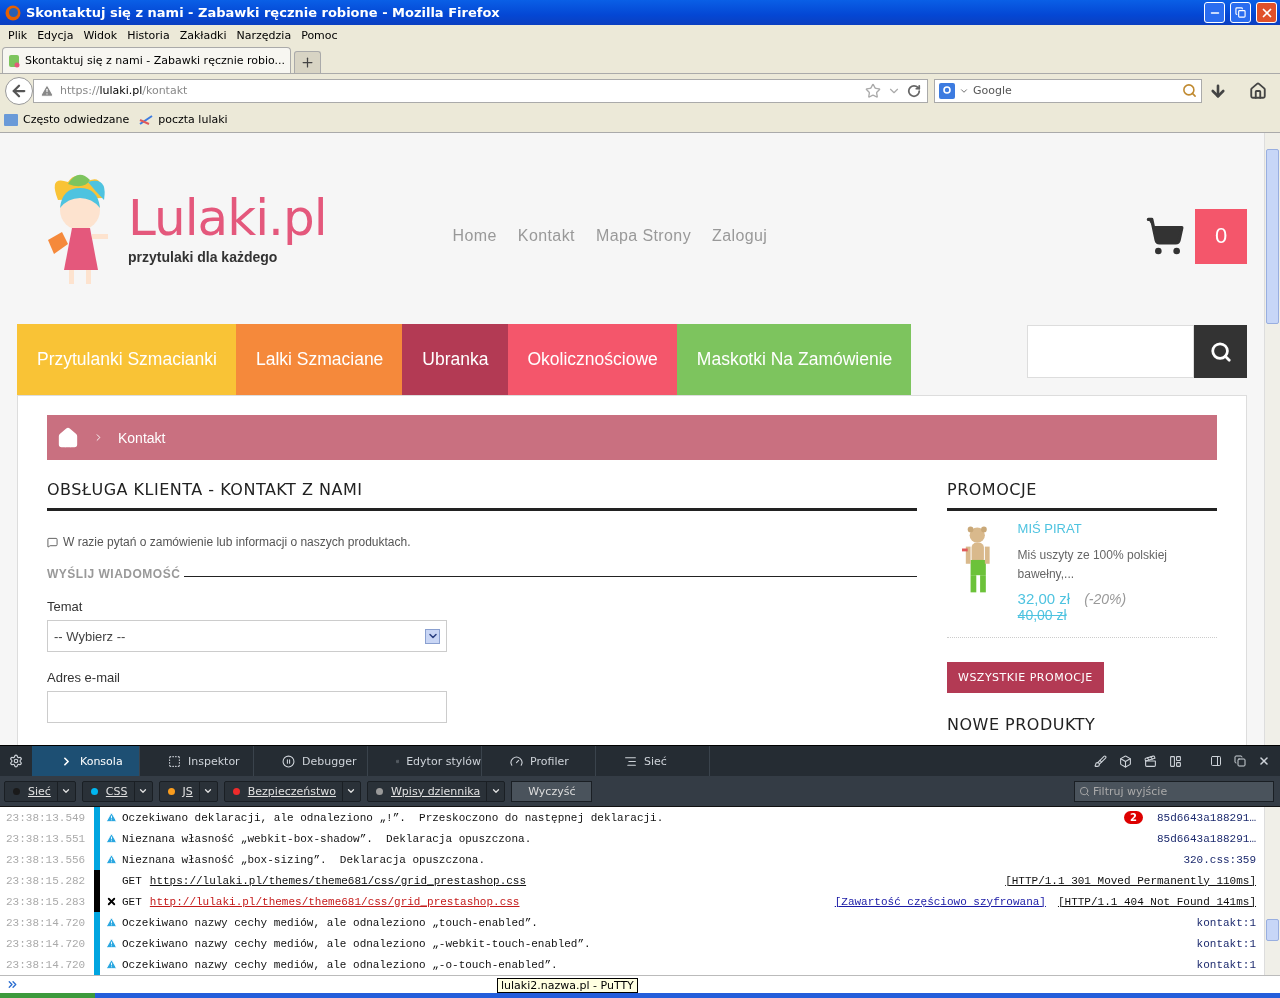 Image resolution: width=1280 pixels, height=998 pixels. What do you see at coordinates (327, 839) in the screenshot?
I see `console-message: Nieznana własność „webkit-box-shadow”. Deklaracja opuszczona.` at bounding box center [327, 839].